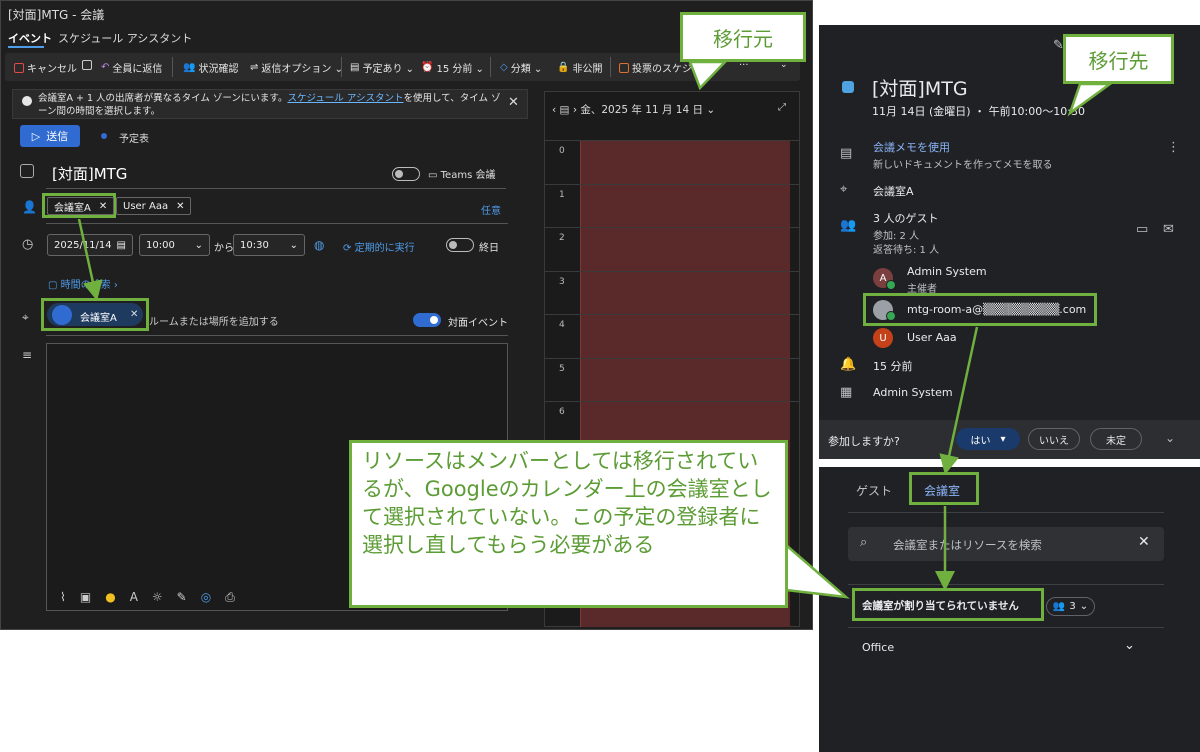 Image resolution: width=1200 pixels, height=752 pixels. Describe the element at coordinates (959, 400) in the screenshot. I see `arrow-guest-to-rooms-tab` at that location.